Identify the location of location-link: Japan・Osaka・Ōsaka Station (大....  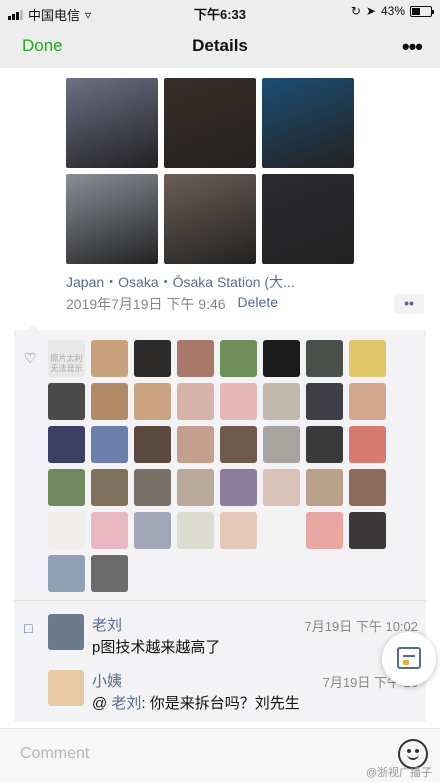
(180, 282).